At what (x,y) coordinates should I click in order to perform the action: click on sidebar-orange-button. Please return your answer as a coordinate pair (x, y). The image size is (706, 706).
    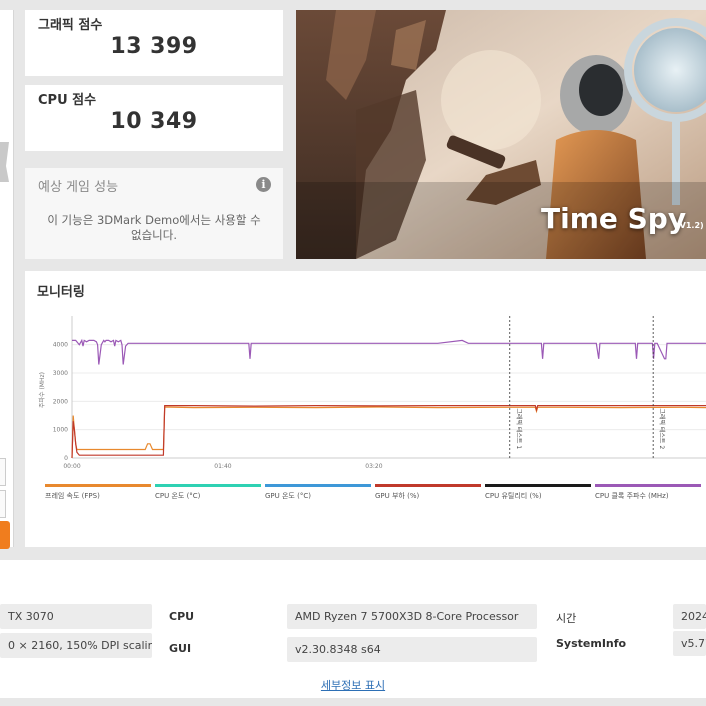
    Looking at the image, I should click on (5, 535).